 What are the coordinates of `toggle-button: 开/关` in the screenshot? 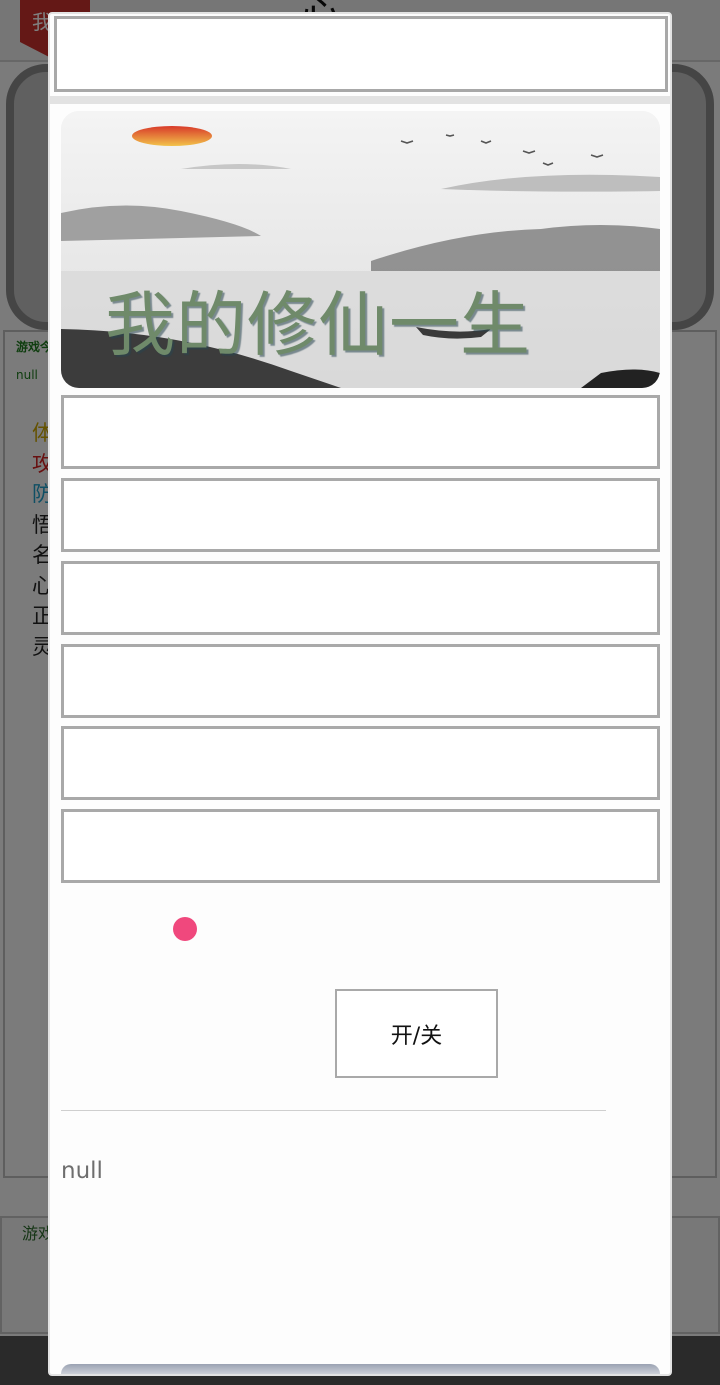 It's located at (416, 1033).